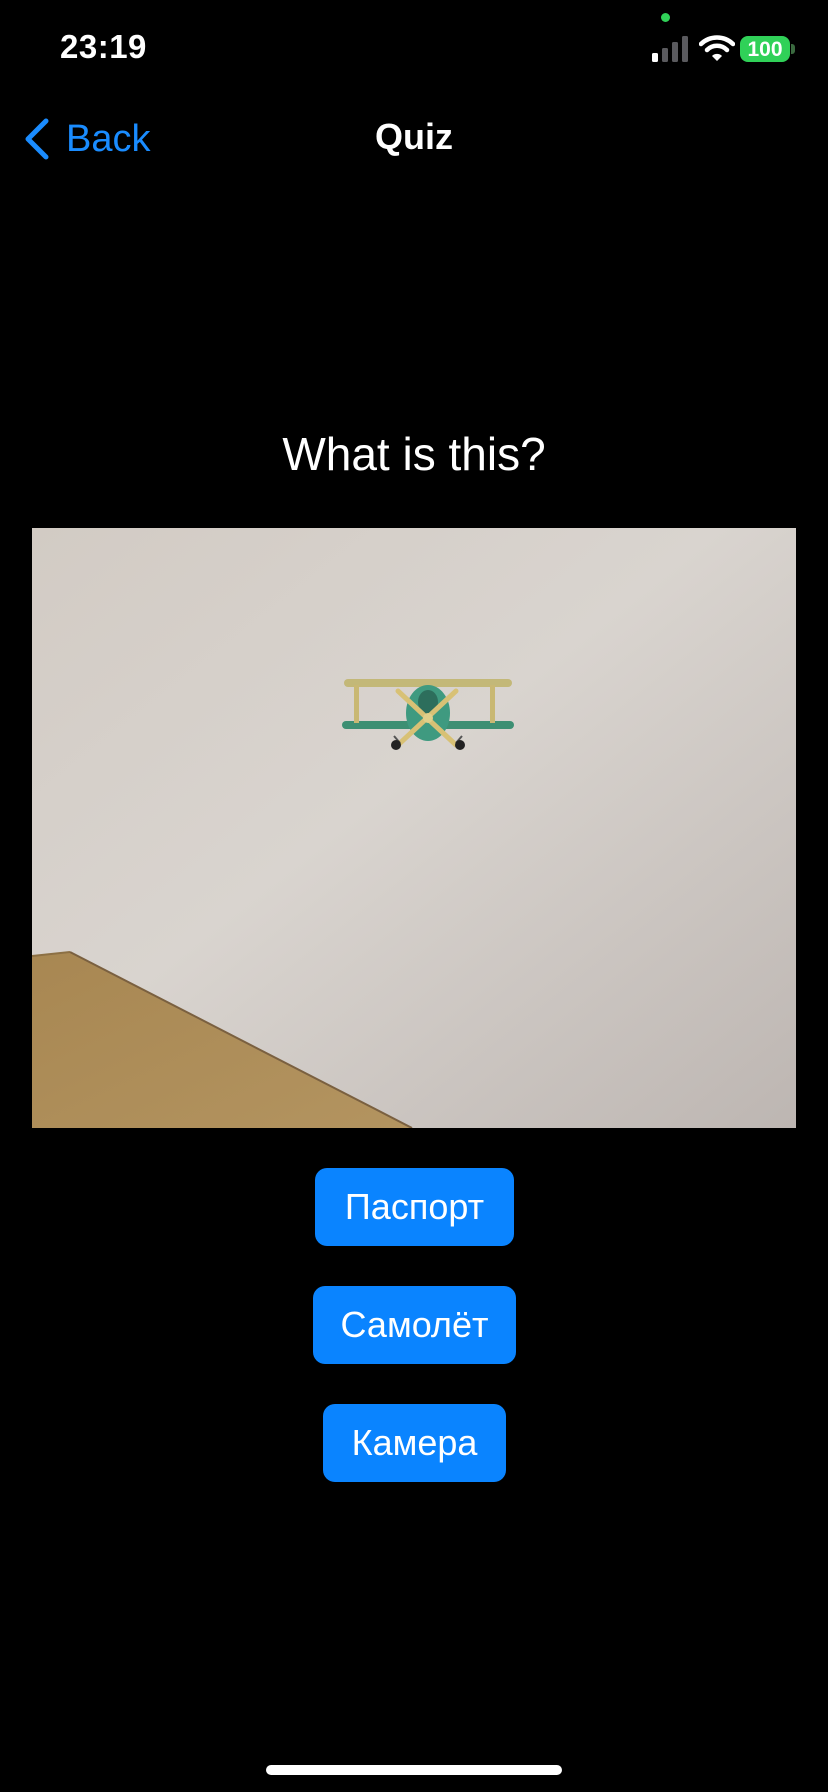 Image resolution: width=828 pixels, height=1792 pixels. What do you see at coordinates (37, 139) in the screenshot?
I see `chevron-left-icon` at bounding box center [37, 139].